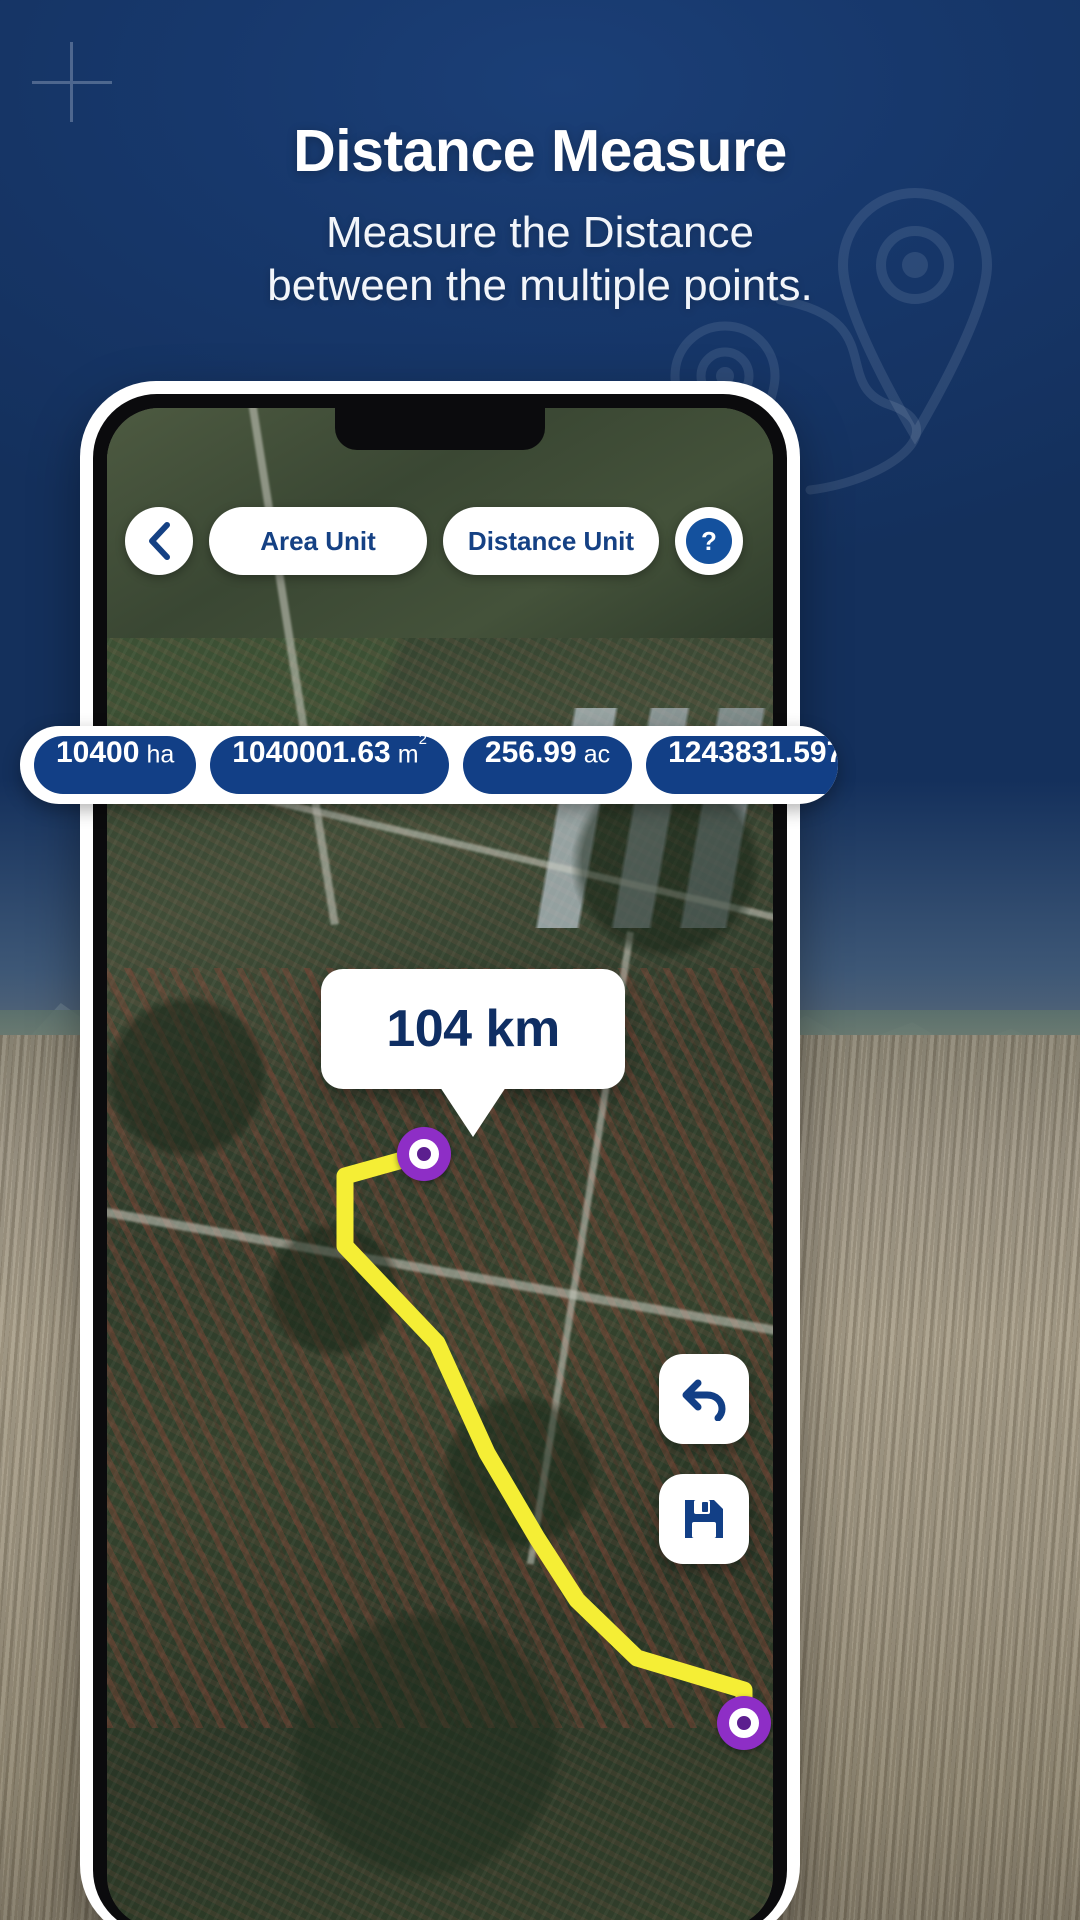 Image resolution: width=1080 pixels, height=1920 pixels. I want to click on distance-unit-button: Distance Unit, so click(551, 541).